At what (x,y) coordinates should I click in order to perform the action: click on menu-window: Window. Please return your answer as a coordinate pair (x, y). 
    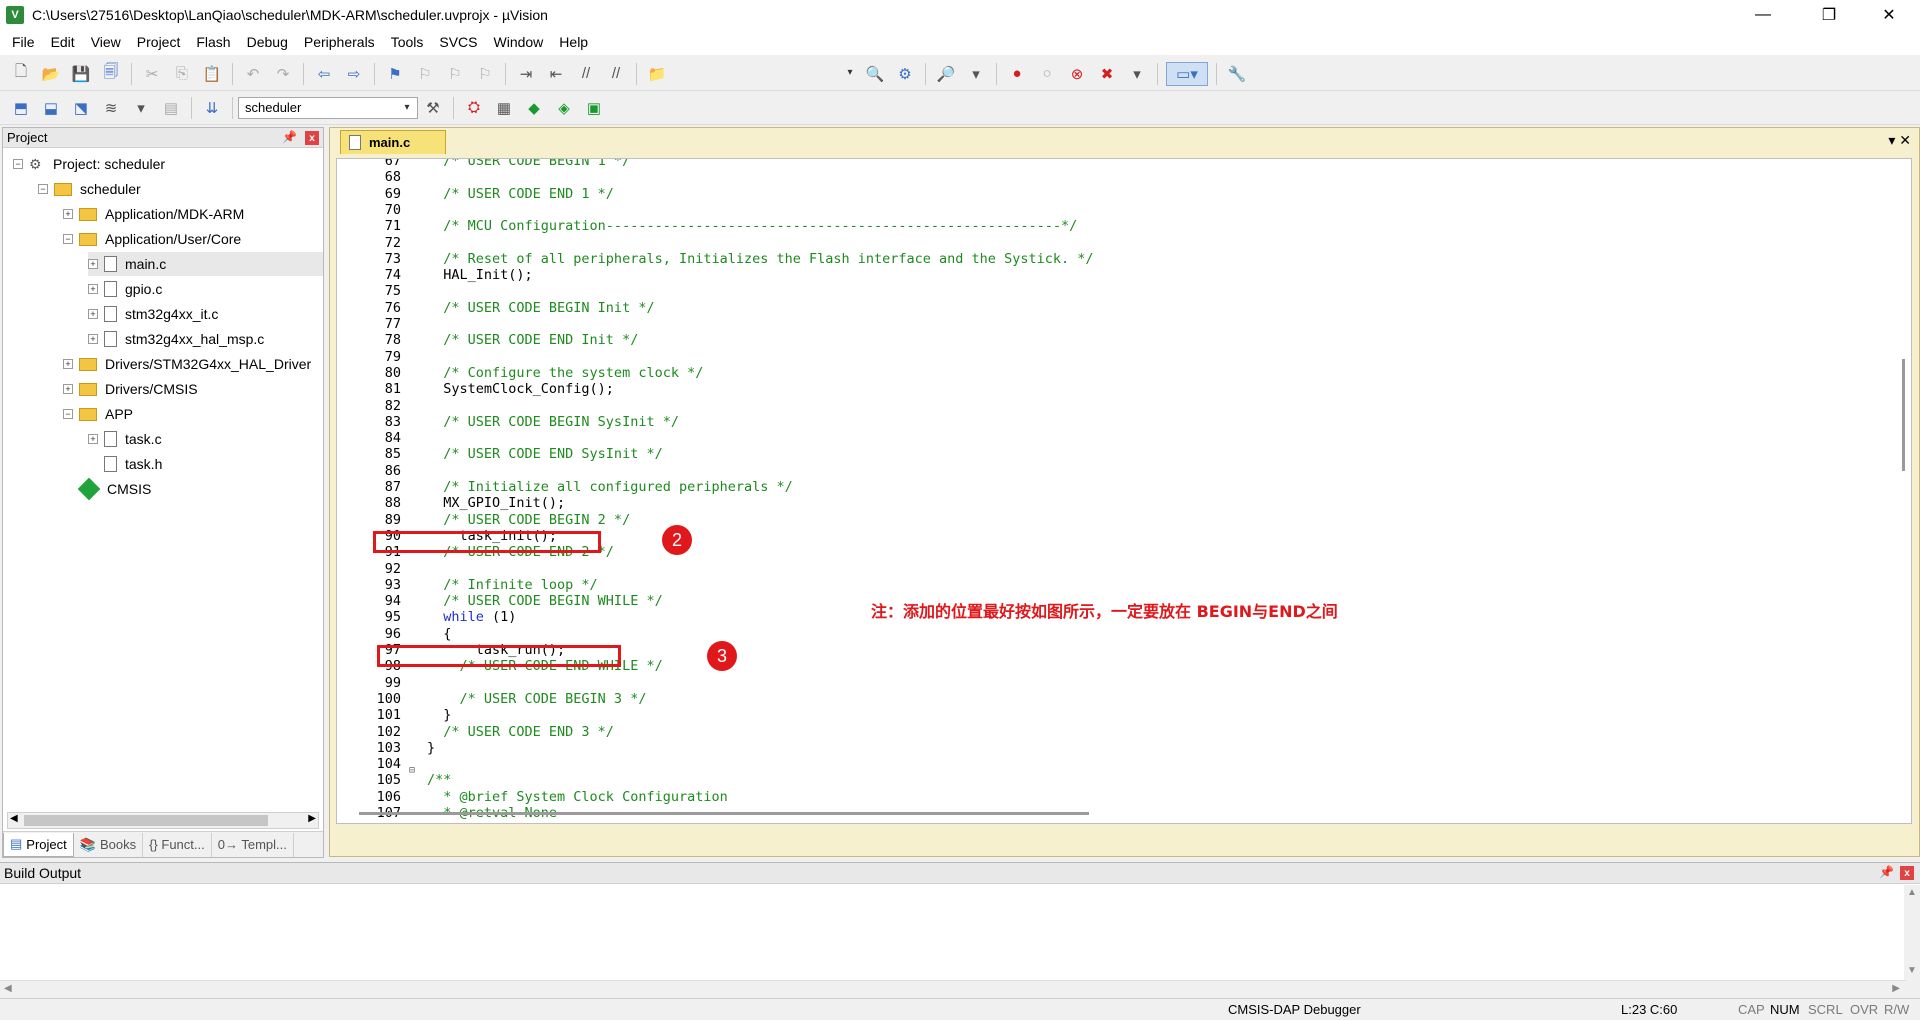
    Looking at the image, I should click on (519, 42).